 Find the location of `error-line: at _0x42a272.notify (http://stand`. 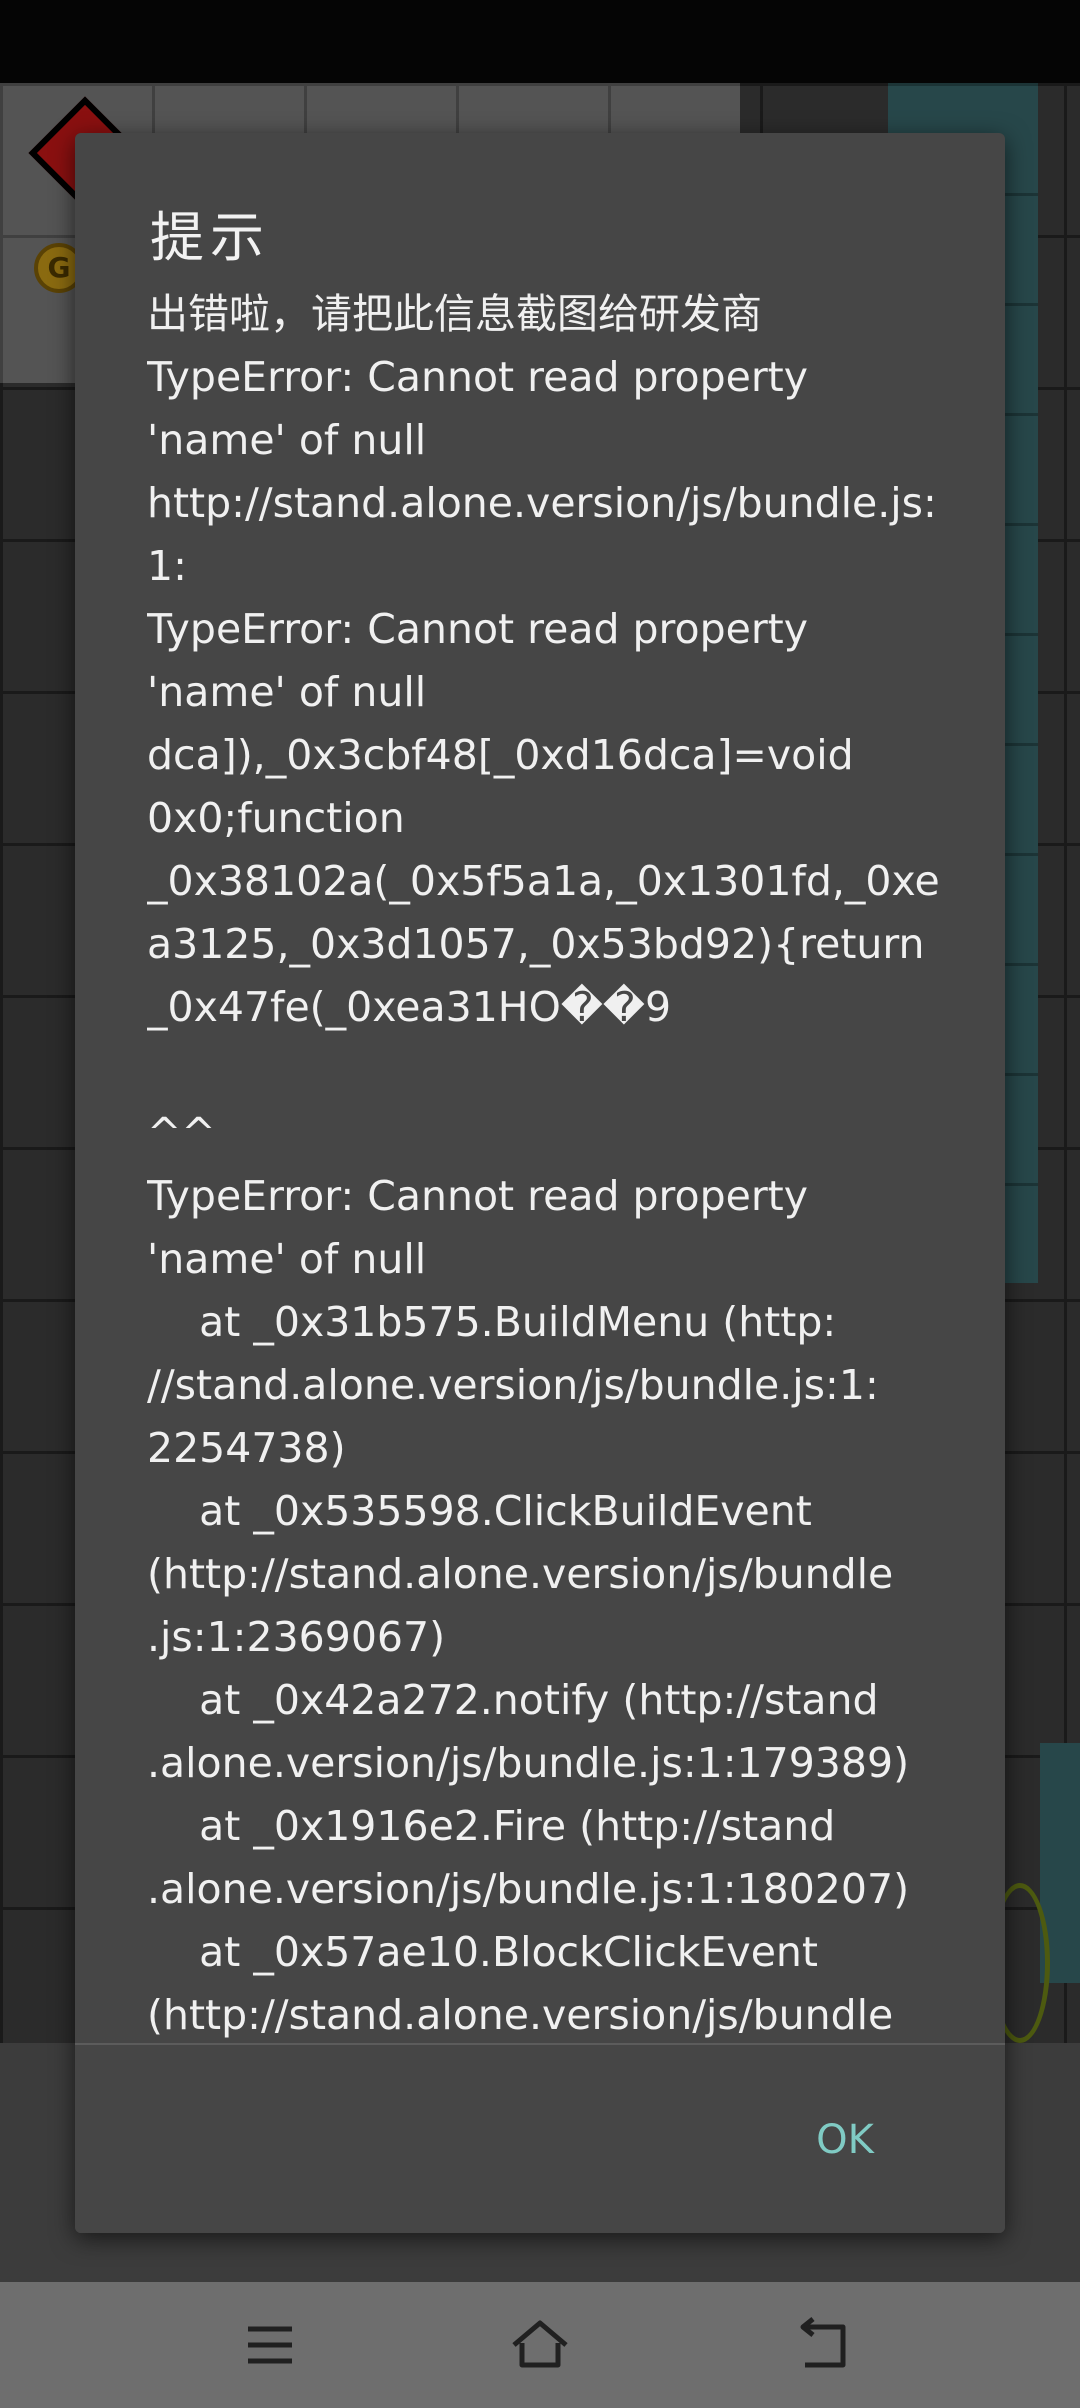

error-line: at _0x42a272.notify (http://stand is located at coordinates (513, 1700).